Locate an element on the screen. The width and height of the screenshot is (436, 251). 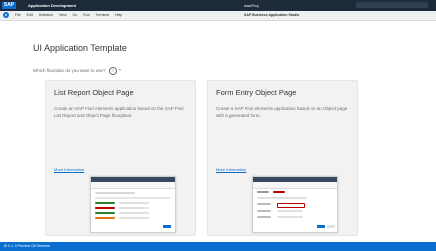
question-text: Which floorplan do you want to use? is located at coordinates (69, 71).